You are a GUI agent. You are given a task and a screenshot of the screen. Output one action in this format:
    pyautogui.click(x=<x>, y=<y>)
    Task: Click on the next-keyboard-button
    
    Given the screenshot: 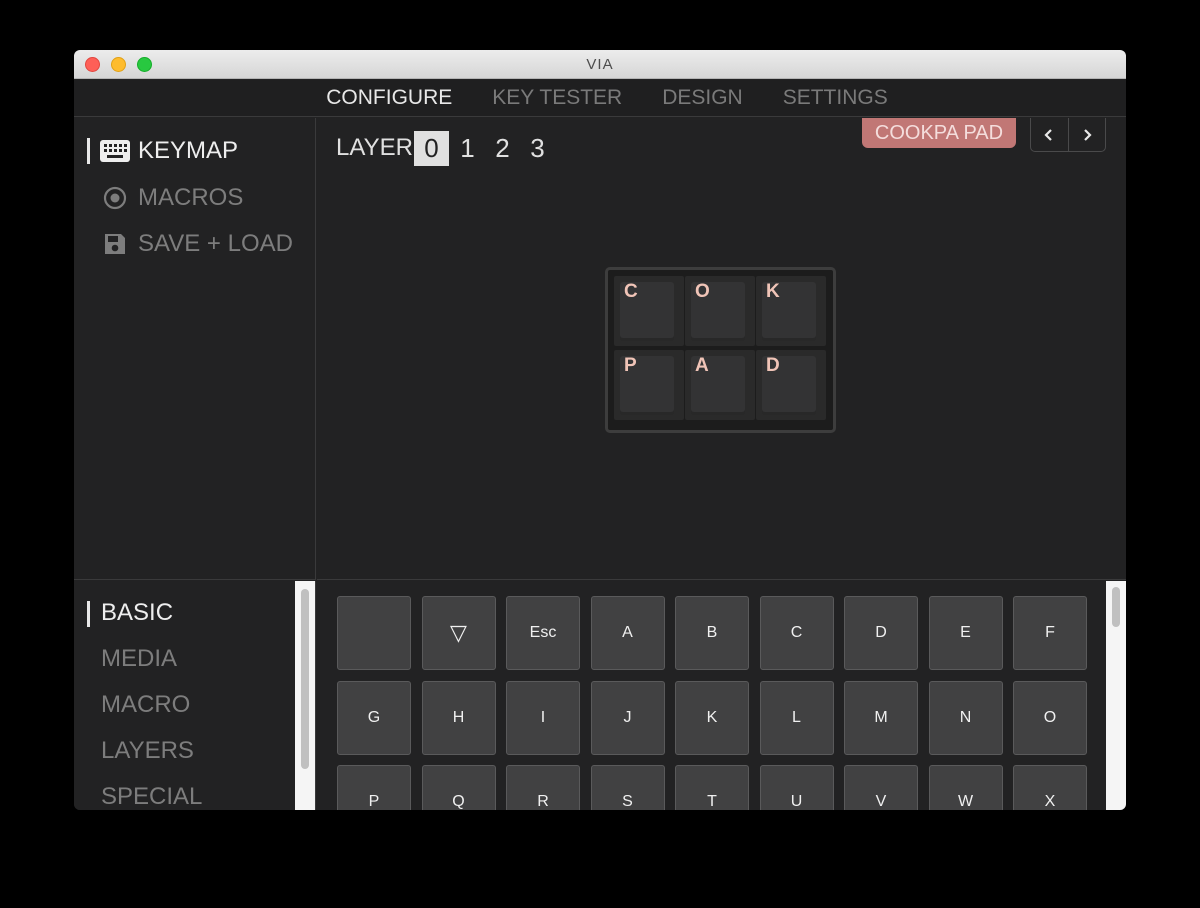 What is the action you would take?
    pyautogui.click(x=1087, y=134)
    